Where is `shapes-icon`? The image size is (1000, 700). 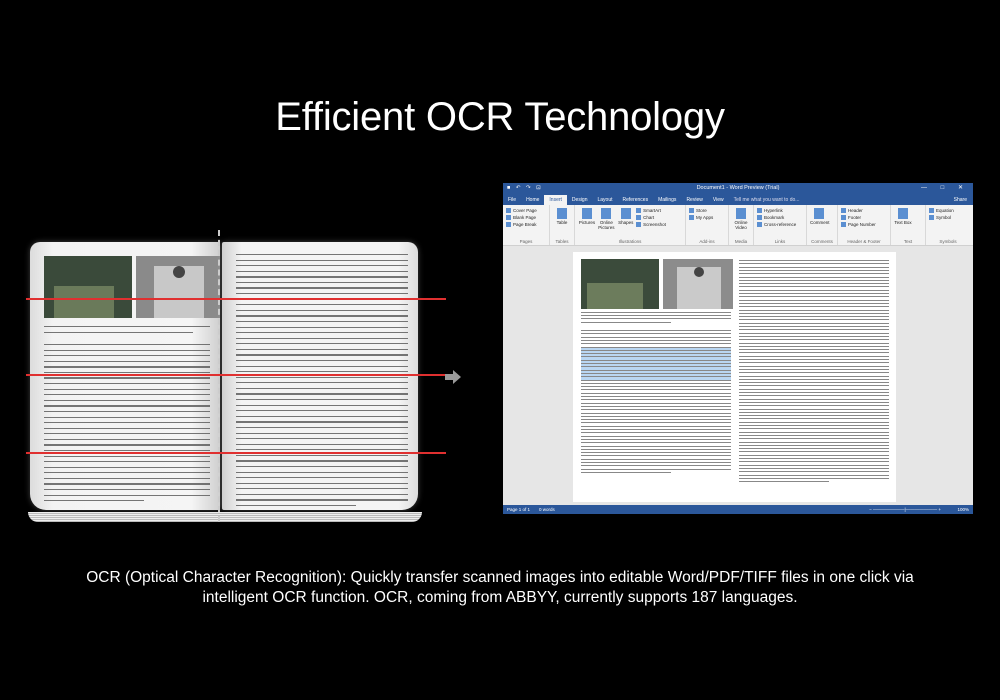 shapes-icon is located at coordinates (625, 213).